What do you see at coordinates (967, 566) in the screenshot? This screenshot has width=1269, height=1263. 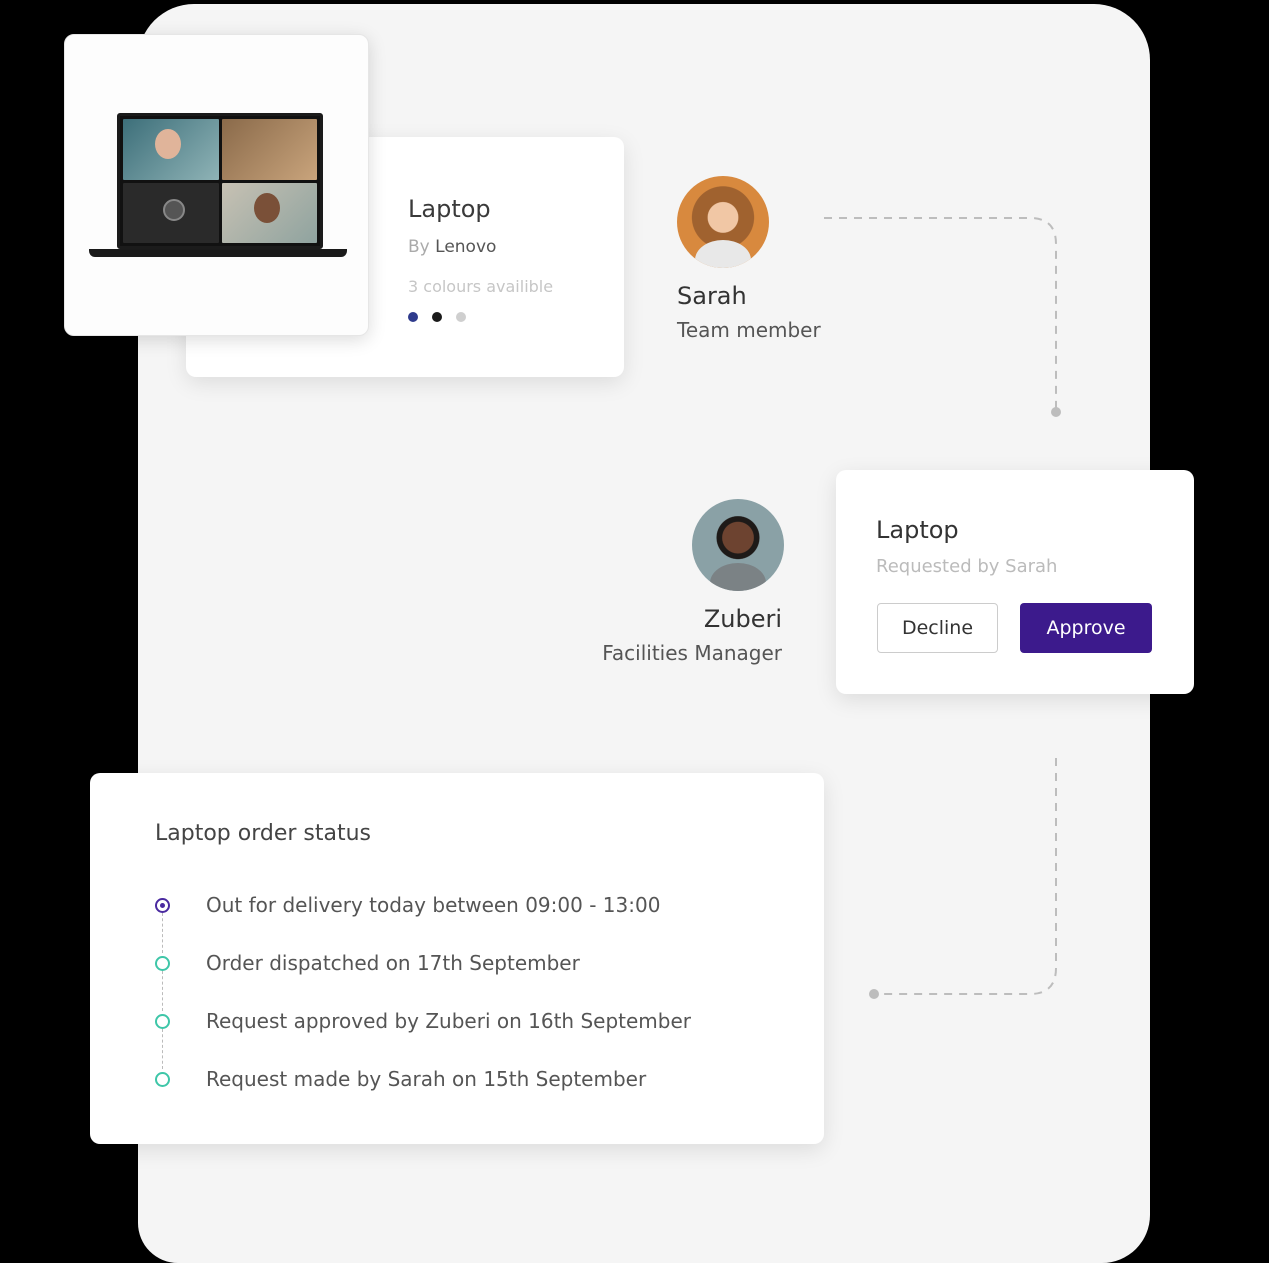 I see `approval-subtitle: Requested by Sarah` at bounding box center [967, 566].